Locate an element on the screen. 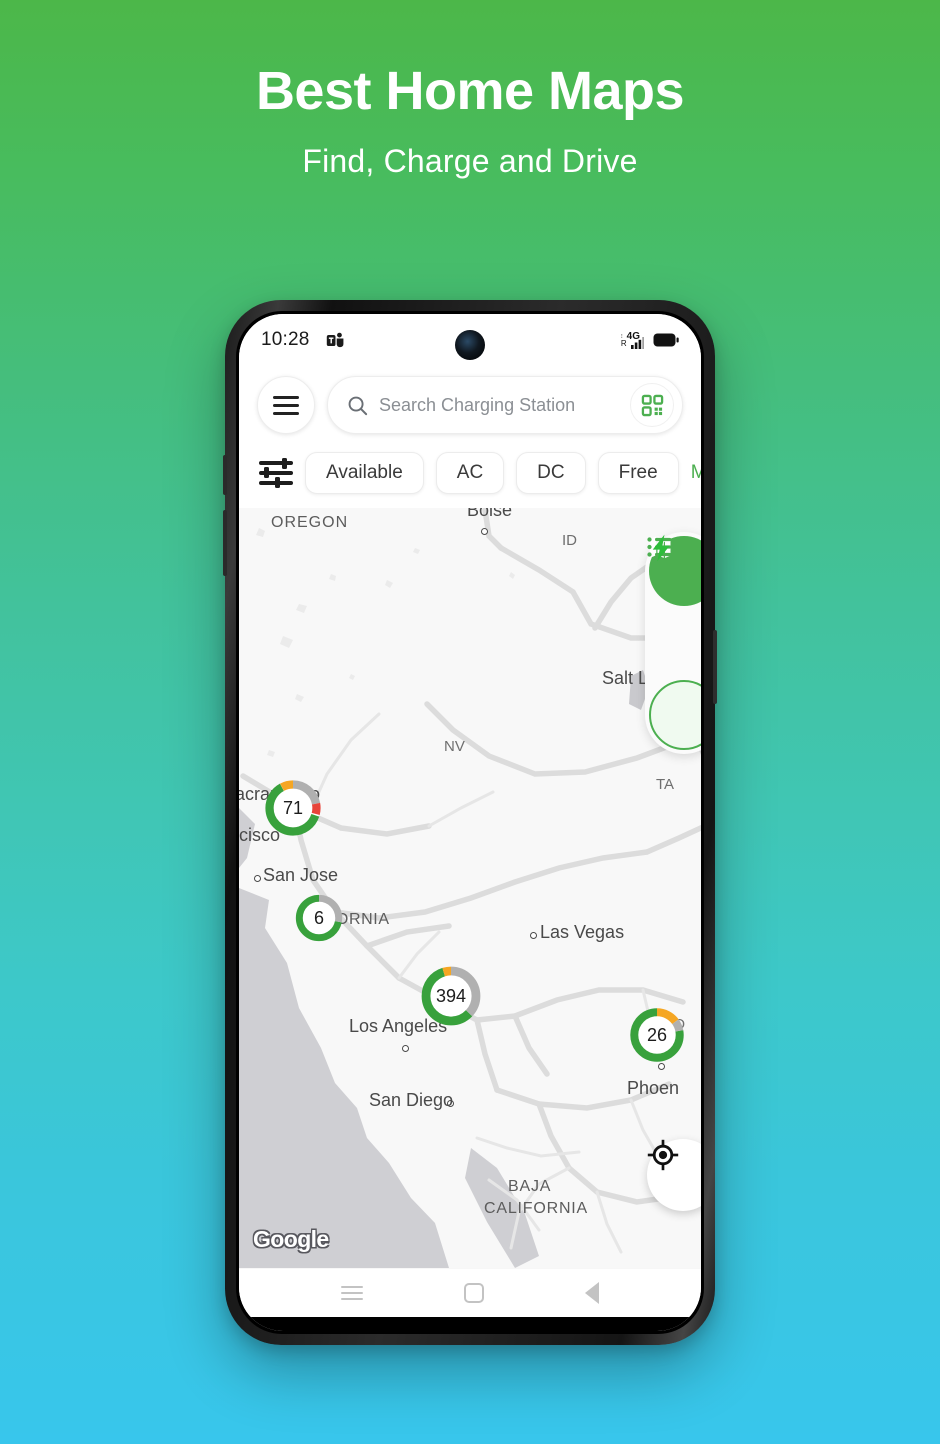 Image resolution: width=940 pixels, height=1444 pixels. map-label-baja: BAJA is located at coordinates (530, 1186).